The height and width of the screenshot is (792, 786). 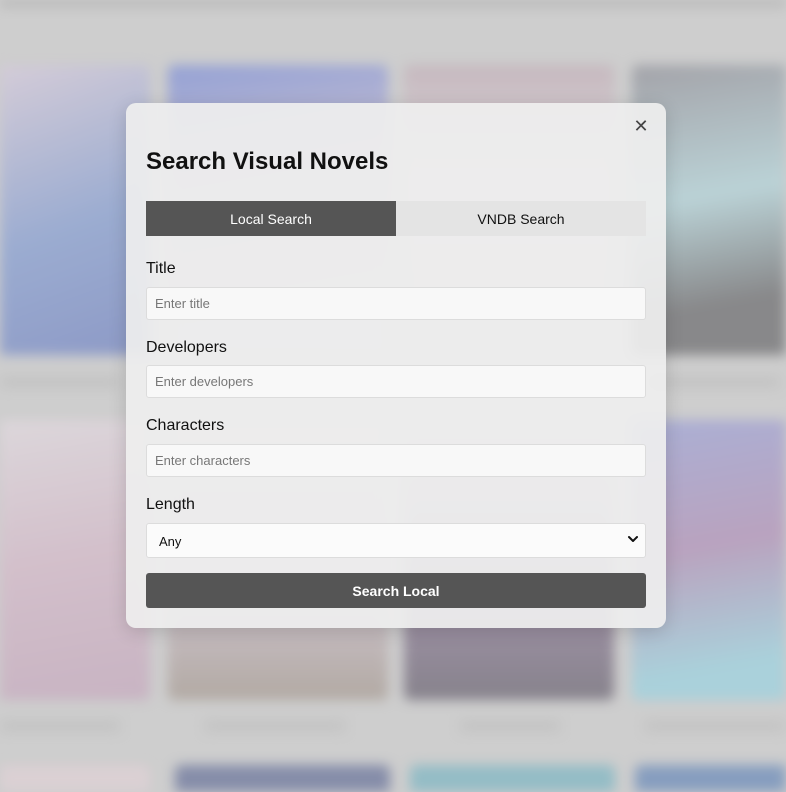 What do you see at coordinates (185, 425) in the screenshot?
I see `characters-label: Characters` at bounding box center [185, 425].